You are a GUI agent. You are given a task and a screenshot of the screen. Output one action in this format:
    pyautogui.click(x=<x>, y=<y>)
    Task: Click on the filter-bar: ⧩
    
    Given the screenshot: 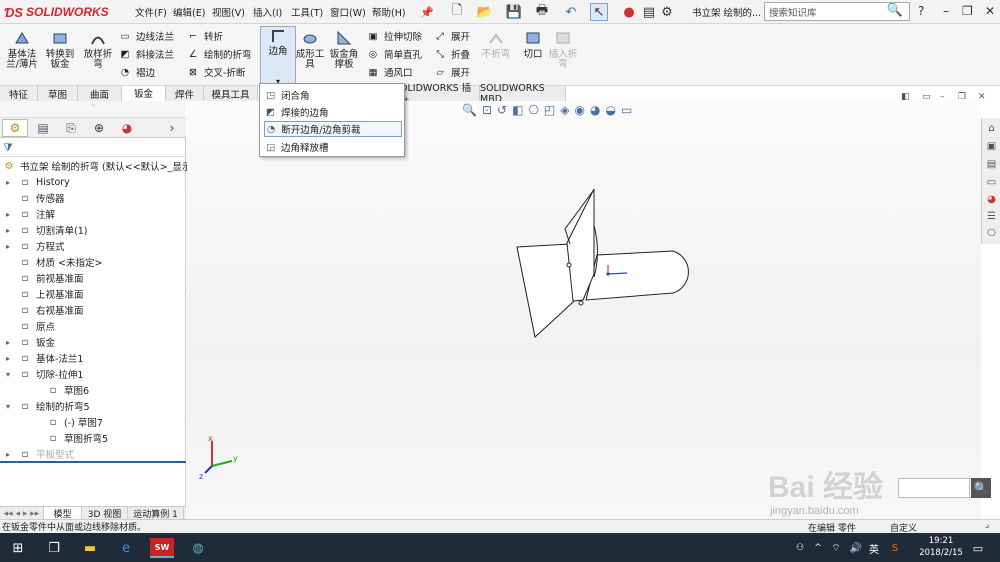 What is the action you would take?
    pyautogui.click(x=93, y=148)
    